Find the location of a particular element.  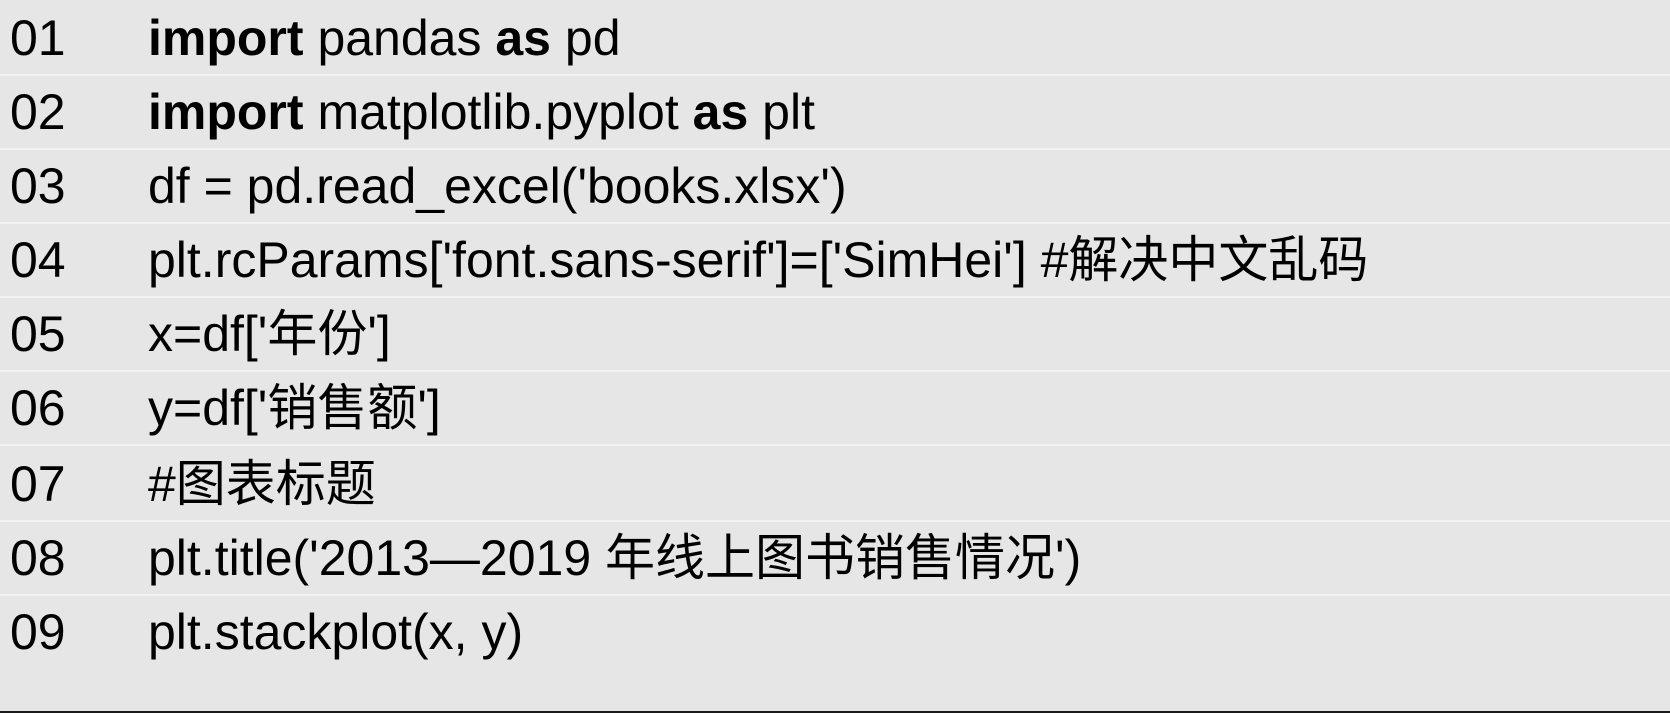

code-line-02: 02 import matplotlib.pyplot as plt is located at coordinates (835, 112).